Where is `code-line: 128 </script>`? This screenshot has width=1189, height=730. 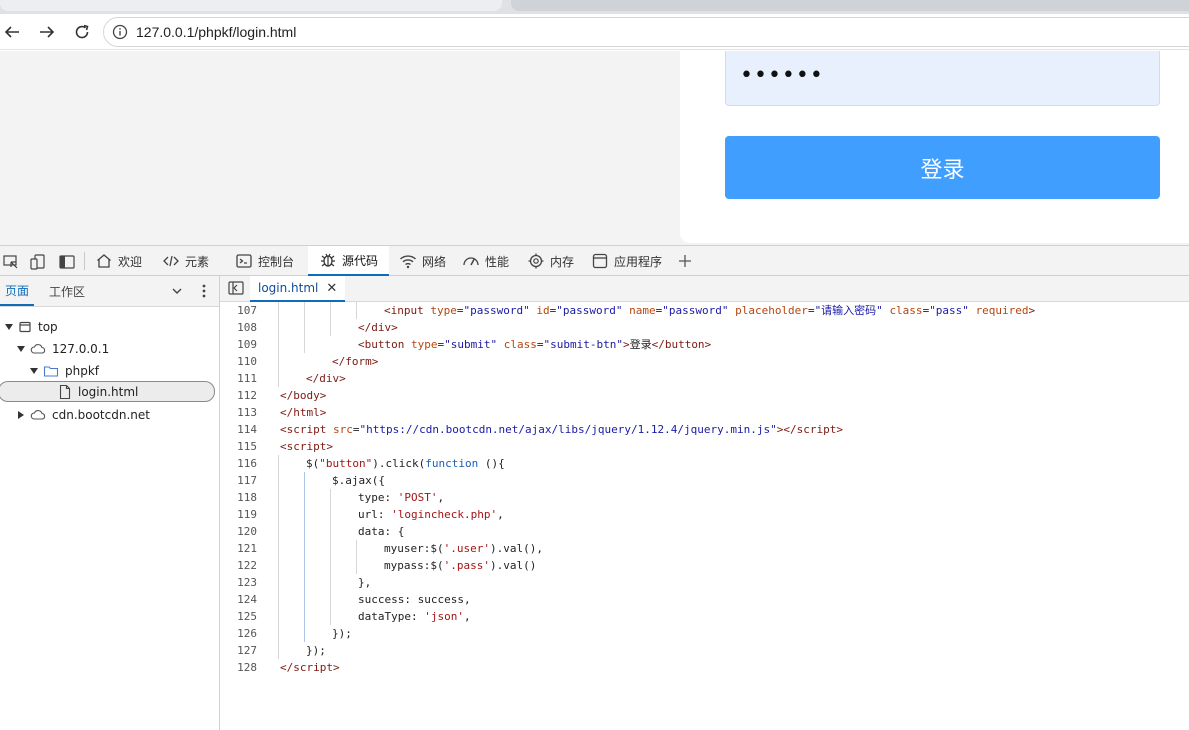
code-line: 128 </script> is located at coordinates (704, 667).